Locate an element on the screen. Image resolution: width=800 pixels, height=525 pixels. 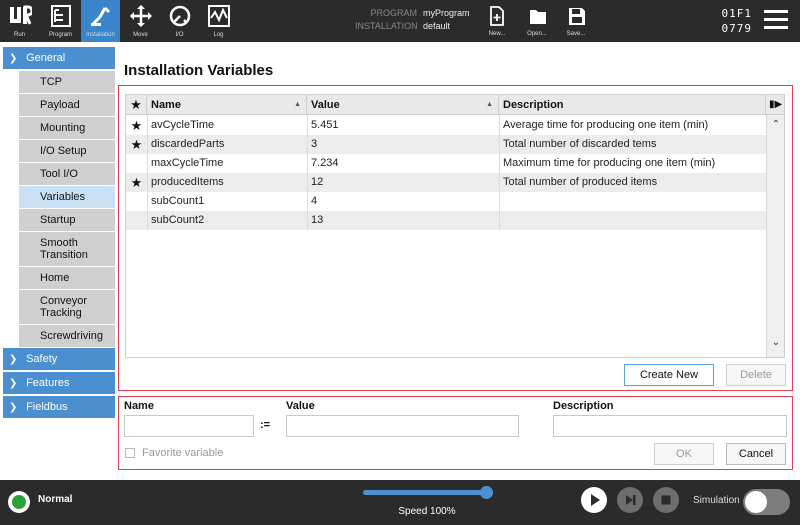
star-column-header: ★ is located at coordinates (136, 105).